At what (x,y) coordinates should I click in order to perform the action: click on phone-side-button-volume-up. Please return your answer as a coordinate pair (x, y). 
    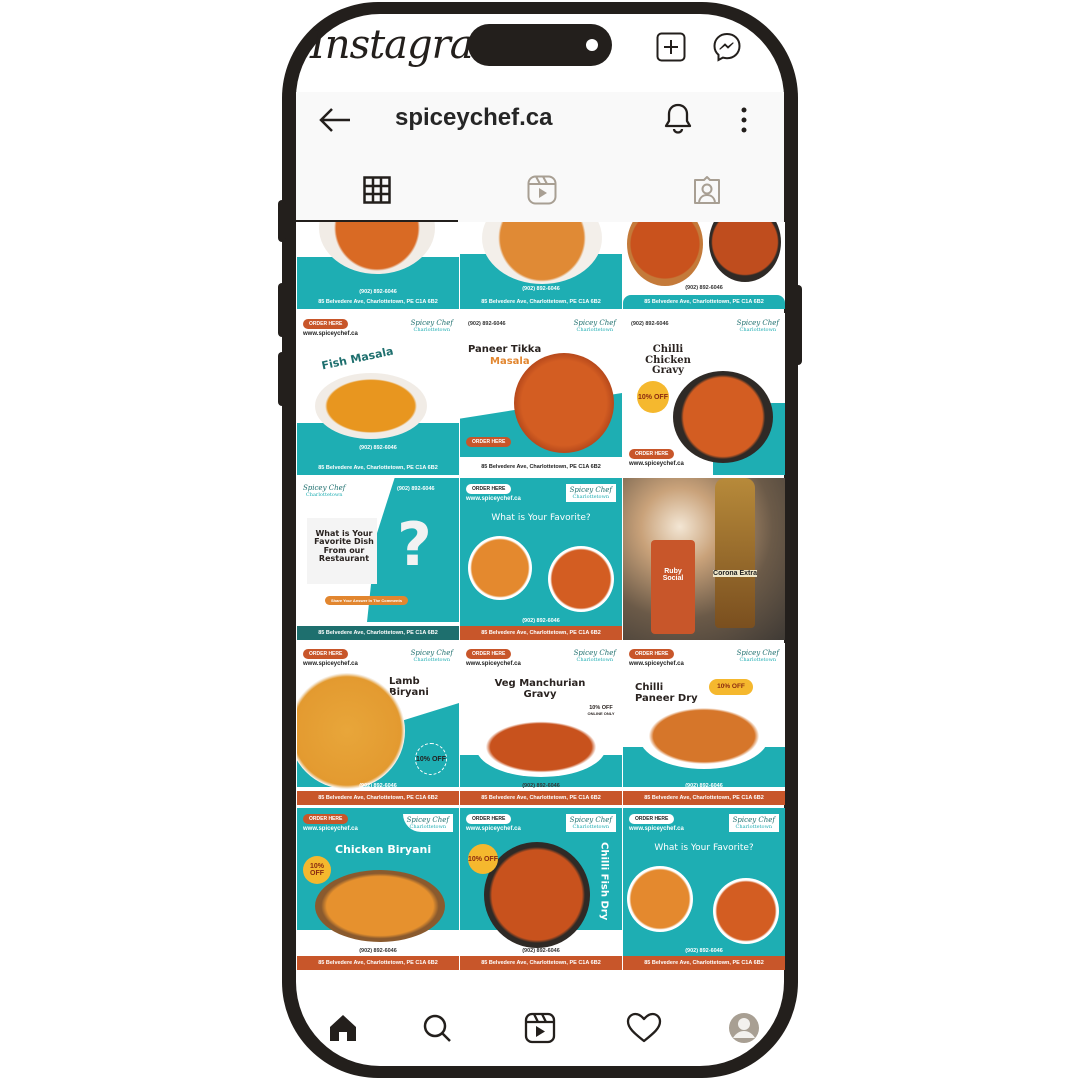
    Looking at the image, I should click on (282, 310).